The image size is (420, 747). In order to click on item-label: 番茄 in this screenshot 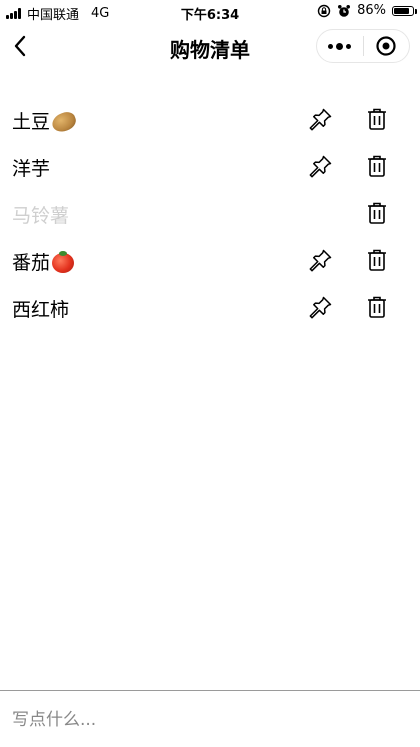, I will do `click(43, 263)`.